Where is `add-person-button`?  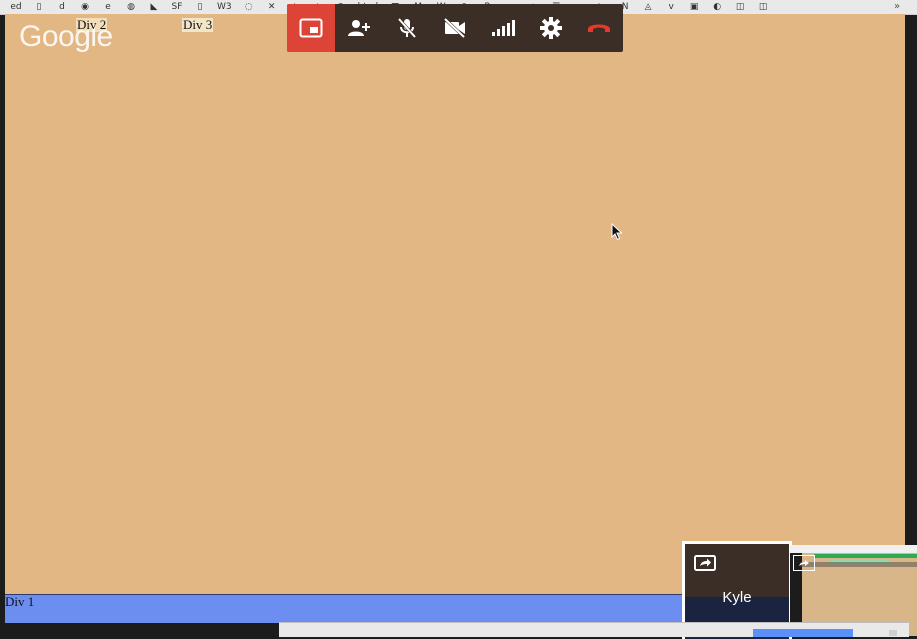 add-person-button is located at coordinates (359, 28).